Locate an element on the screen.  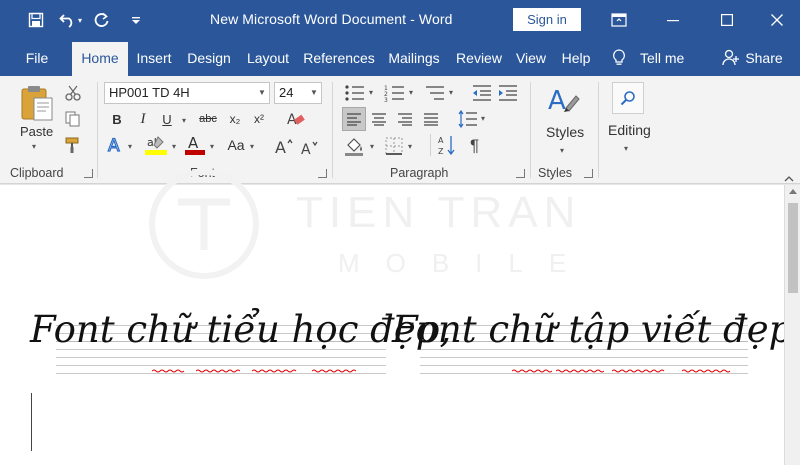
justify-button is located at coordinates (431, 119).